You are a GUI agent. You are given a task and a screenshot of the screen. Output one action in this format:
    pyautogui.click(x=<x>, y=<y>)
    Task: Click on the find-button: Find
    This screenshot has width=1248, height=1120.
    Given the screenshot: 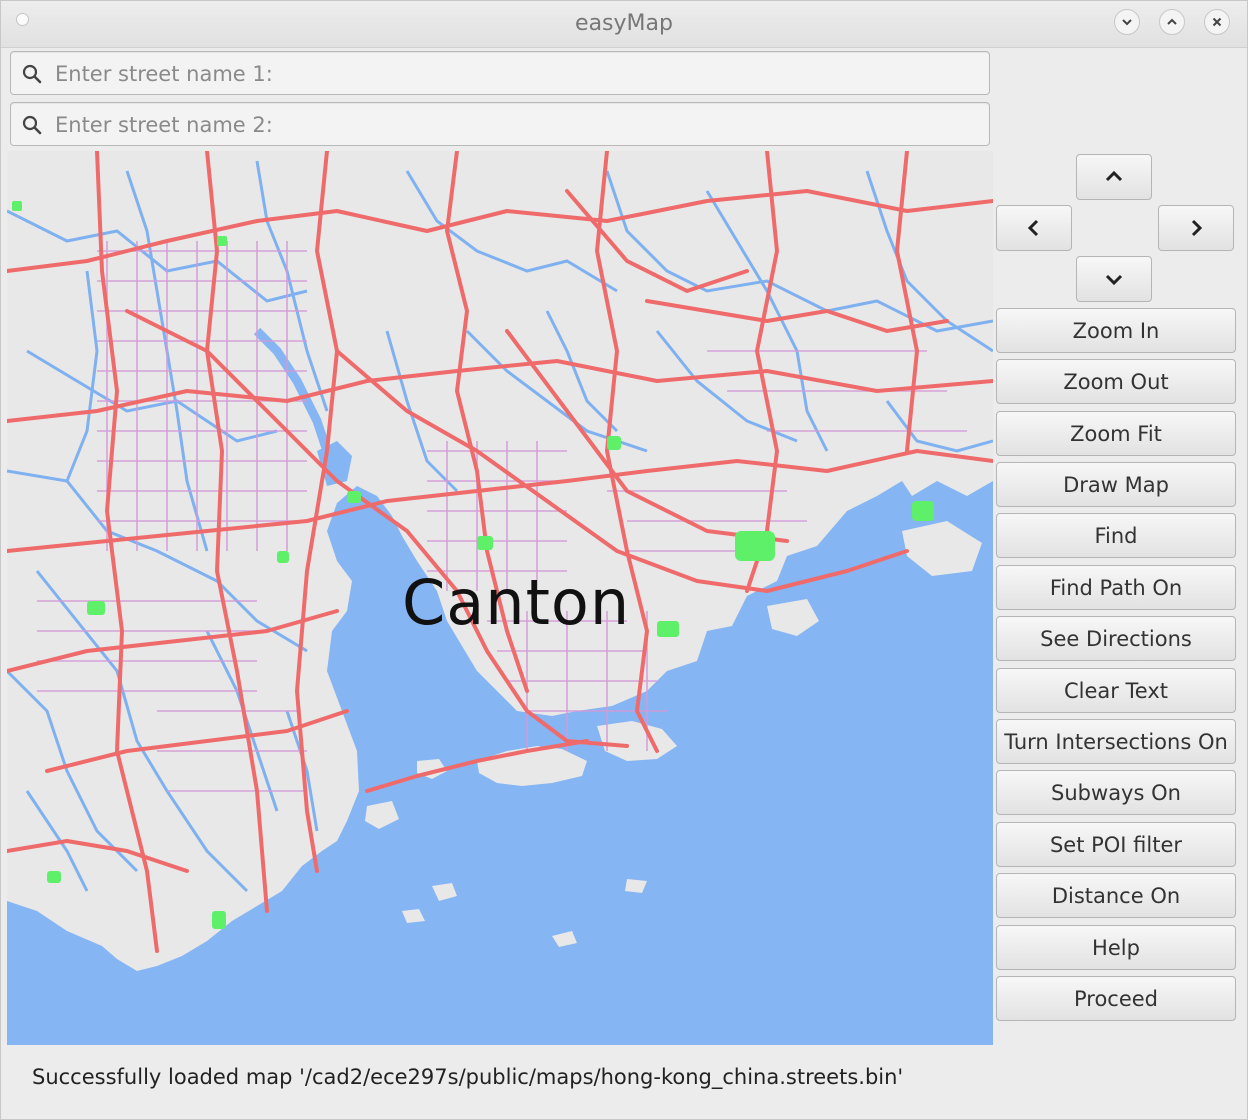 What is the action you would take?
    pyautogui.click(x=1116, y=535)
    